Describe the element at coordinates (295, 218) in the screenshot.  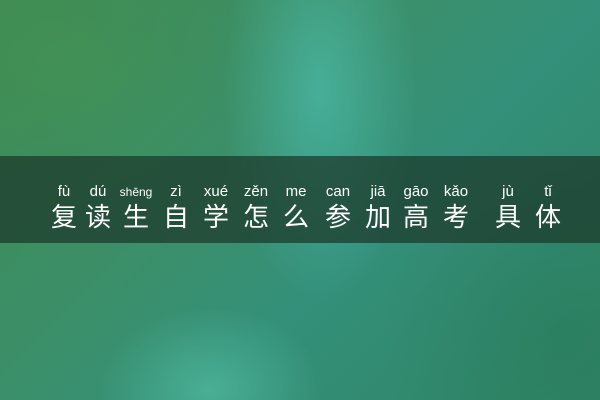
I see `title-char-hanzi: 么` at that location.